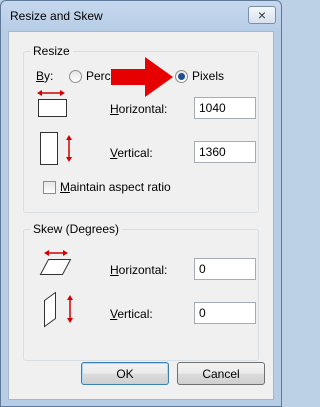 The height and width of the screenshot is (407, 320). Describe the element at coordinates (139, 270) in the screenshot. I see `skew-horizontal-label: Horizontal:` at that location.